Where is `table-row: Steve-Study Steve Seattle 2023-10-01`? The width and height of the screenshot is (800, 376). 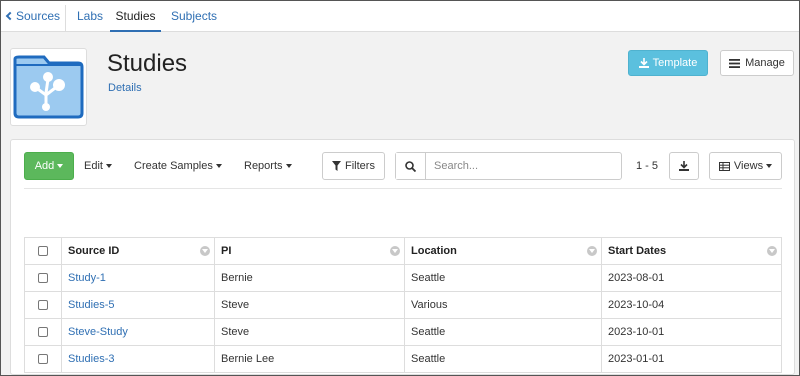
table-row: Steve-Study Steve Seattle 2023-10-01 is located at coordinates (403, 332).